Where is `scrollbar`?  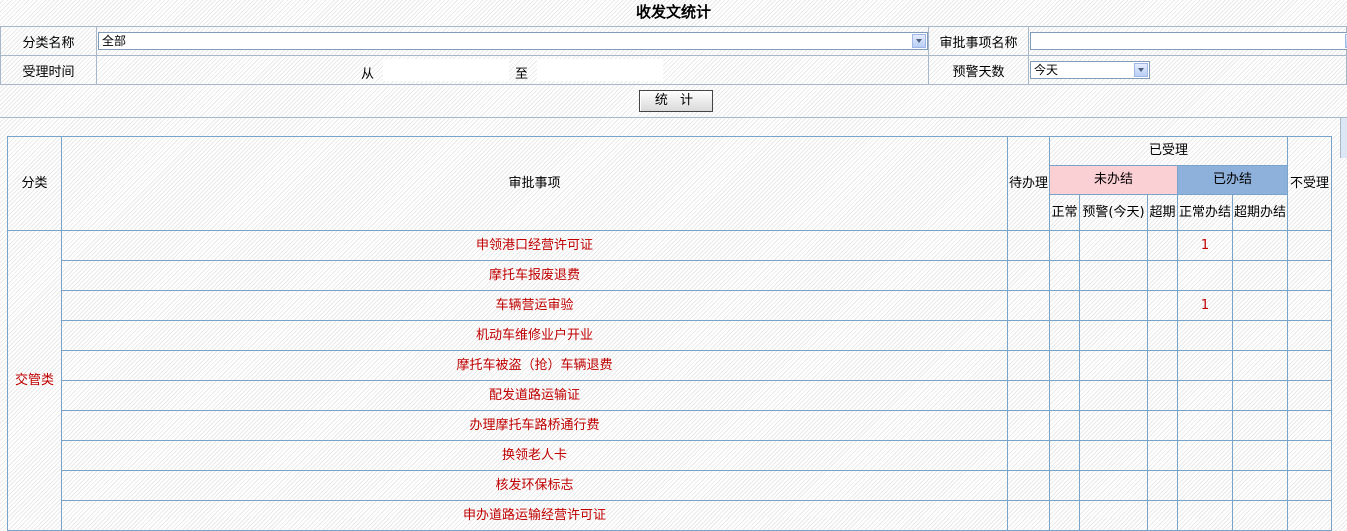
scrollbar is located at coordinates (1343, 138).